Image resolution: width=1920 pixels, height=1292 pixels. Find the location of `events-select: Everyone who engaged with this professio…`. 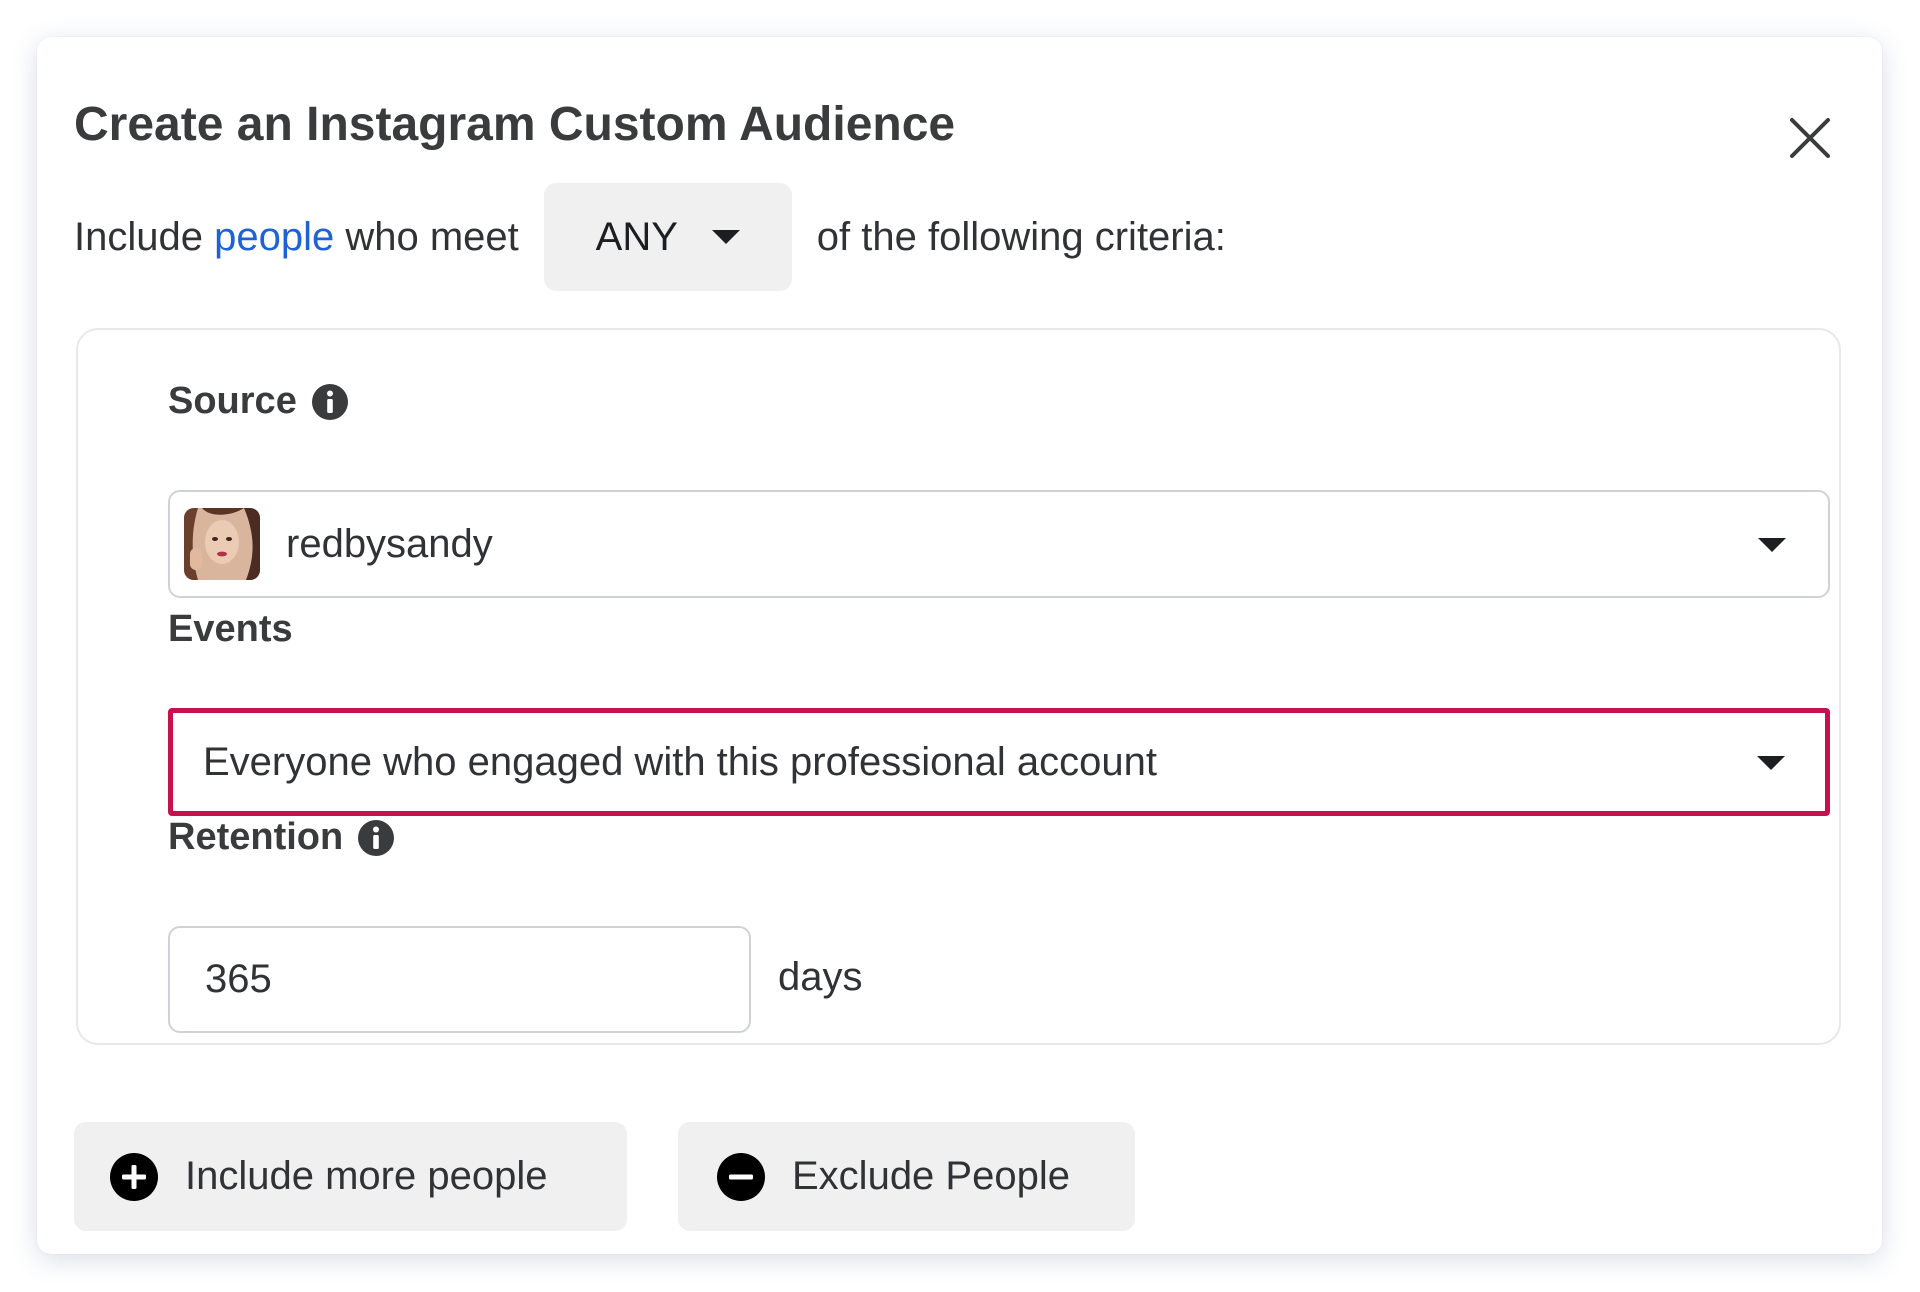

events-select: Everyone who engaged with this professio… is located at coordinates (999, 762).